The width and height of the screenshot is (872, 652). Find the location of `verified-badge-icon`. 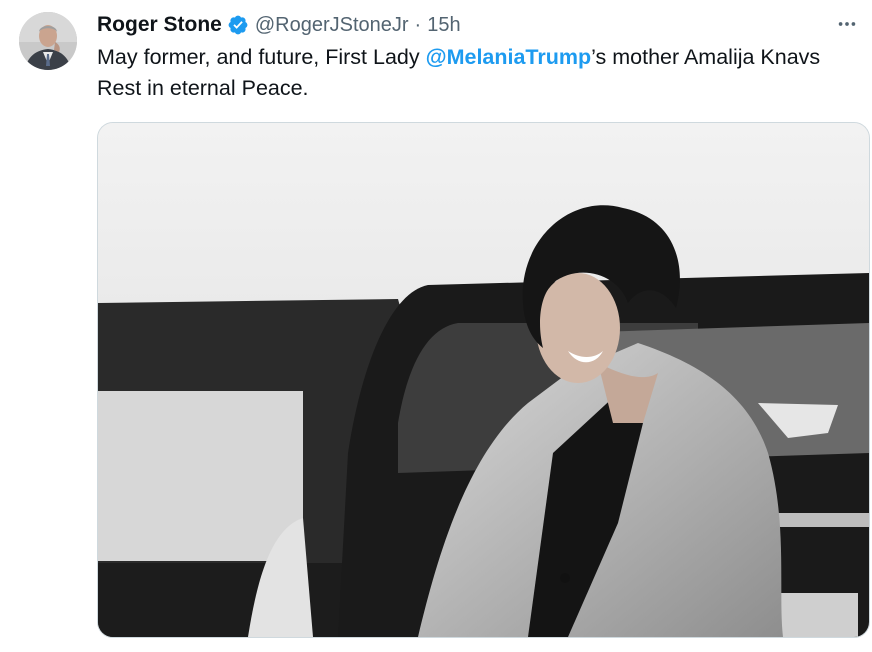

verified-badge-icon is located at coordinates (238, 25).